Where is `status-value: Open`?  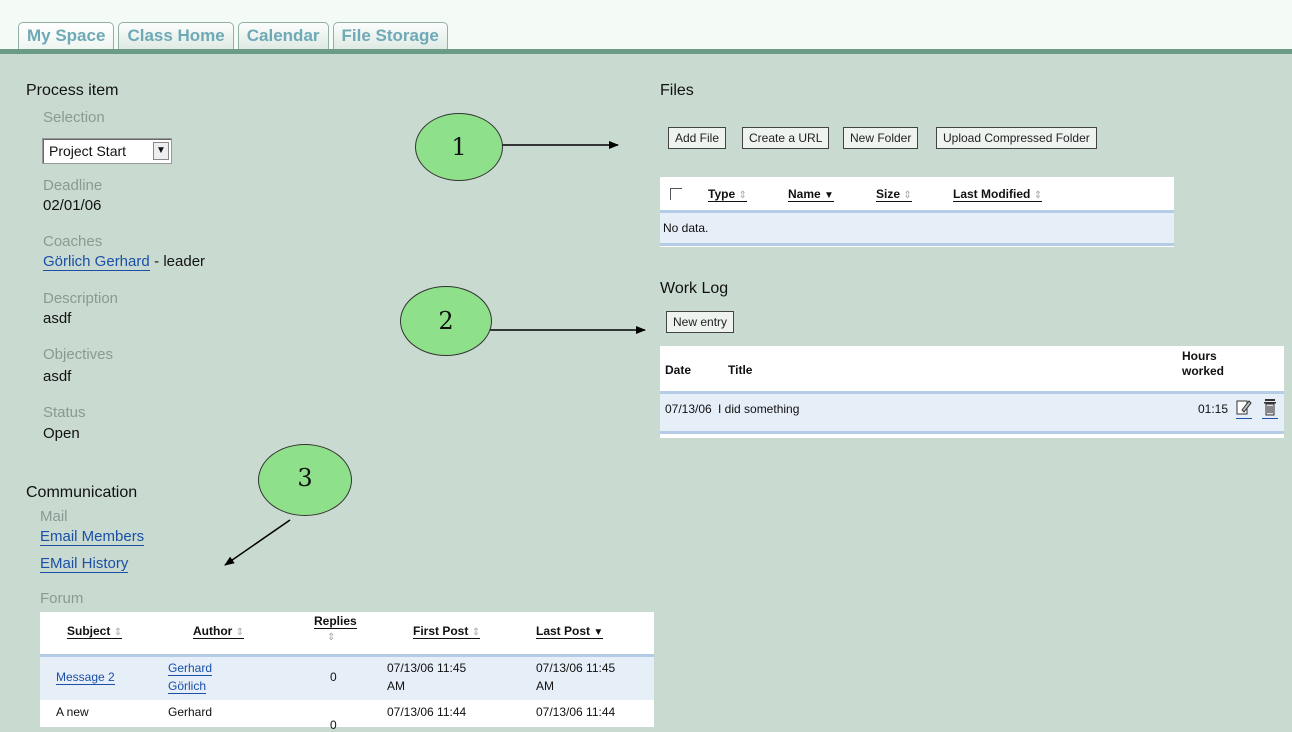
status-value: Open is located at coordinates (61, 433).